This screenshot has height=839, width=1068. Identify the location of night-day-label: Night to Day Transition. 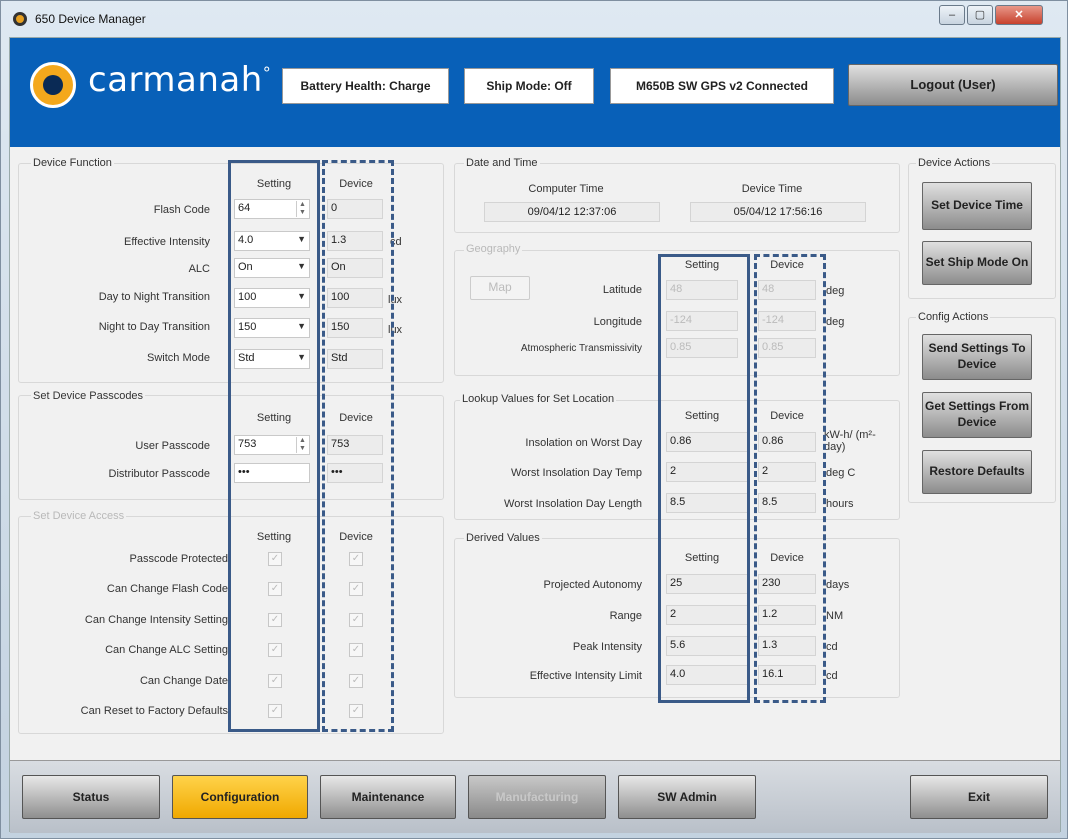
(154, 327).